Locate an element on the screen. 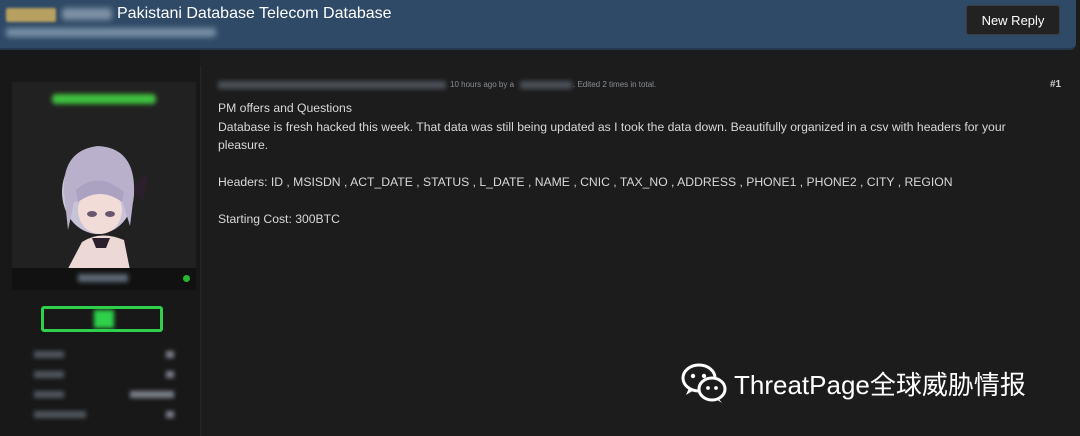  watermark: ThreatPage全球威胁情报 is located at coordinates (853, 383).